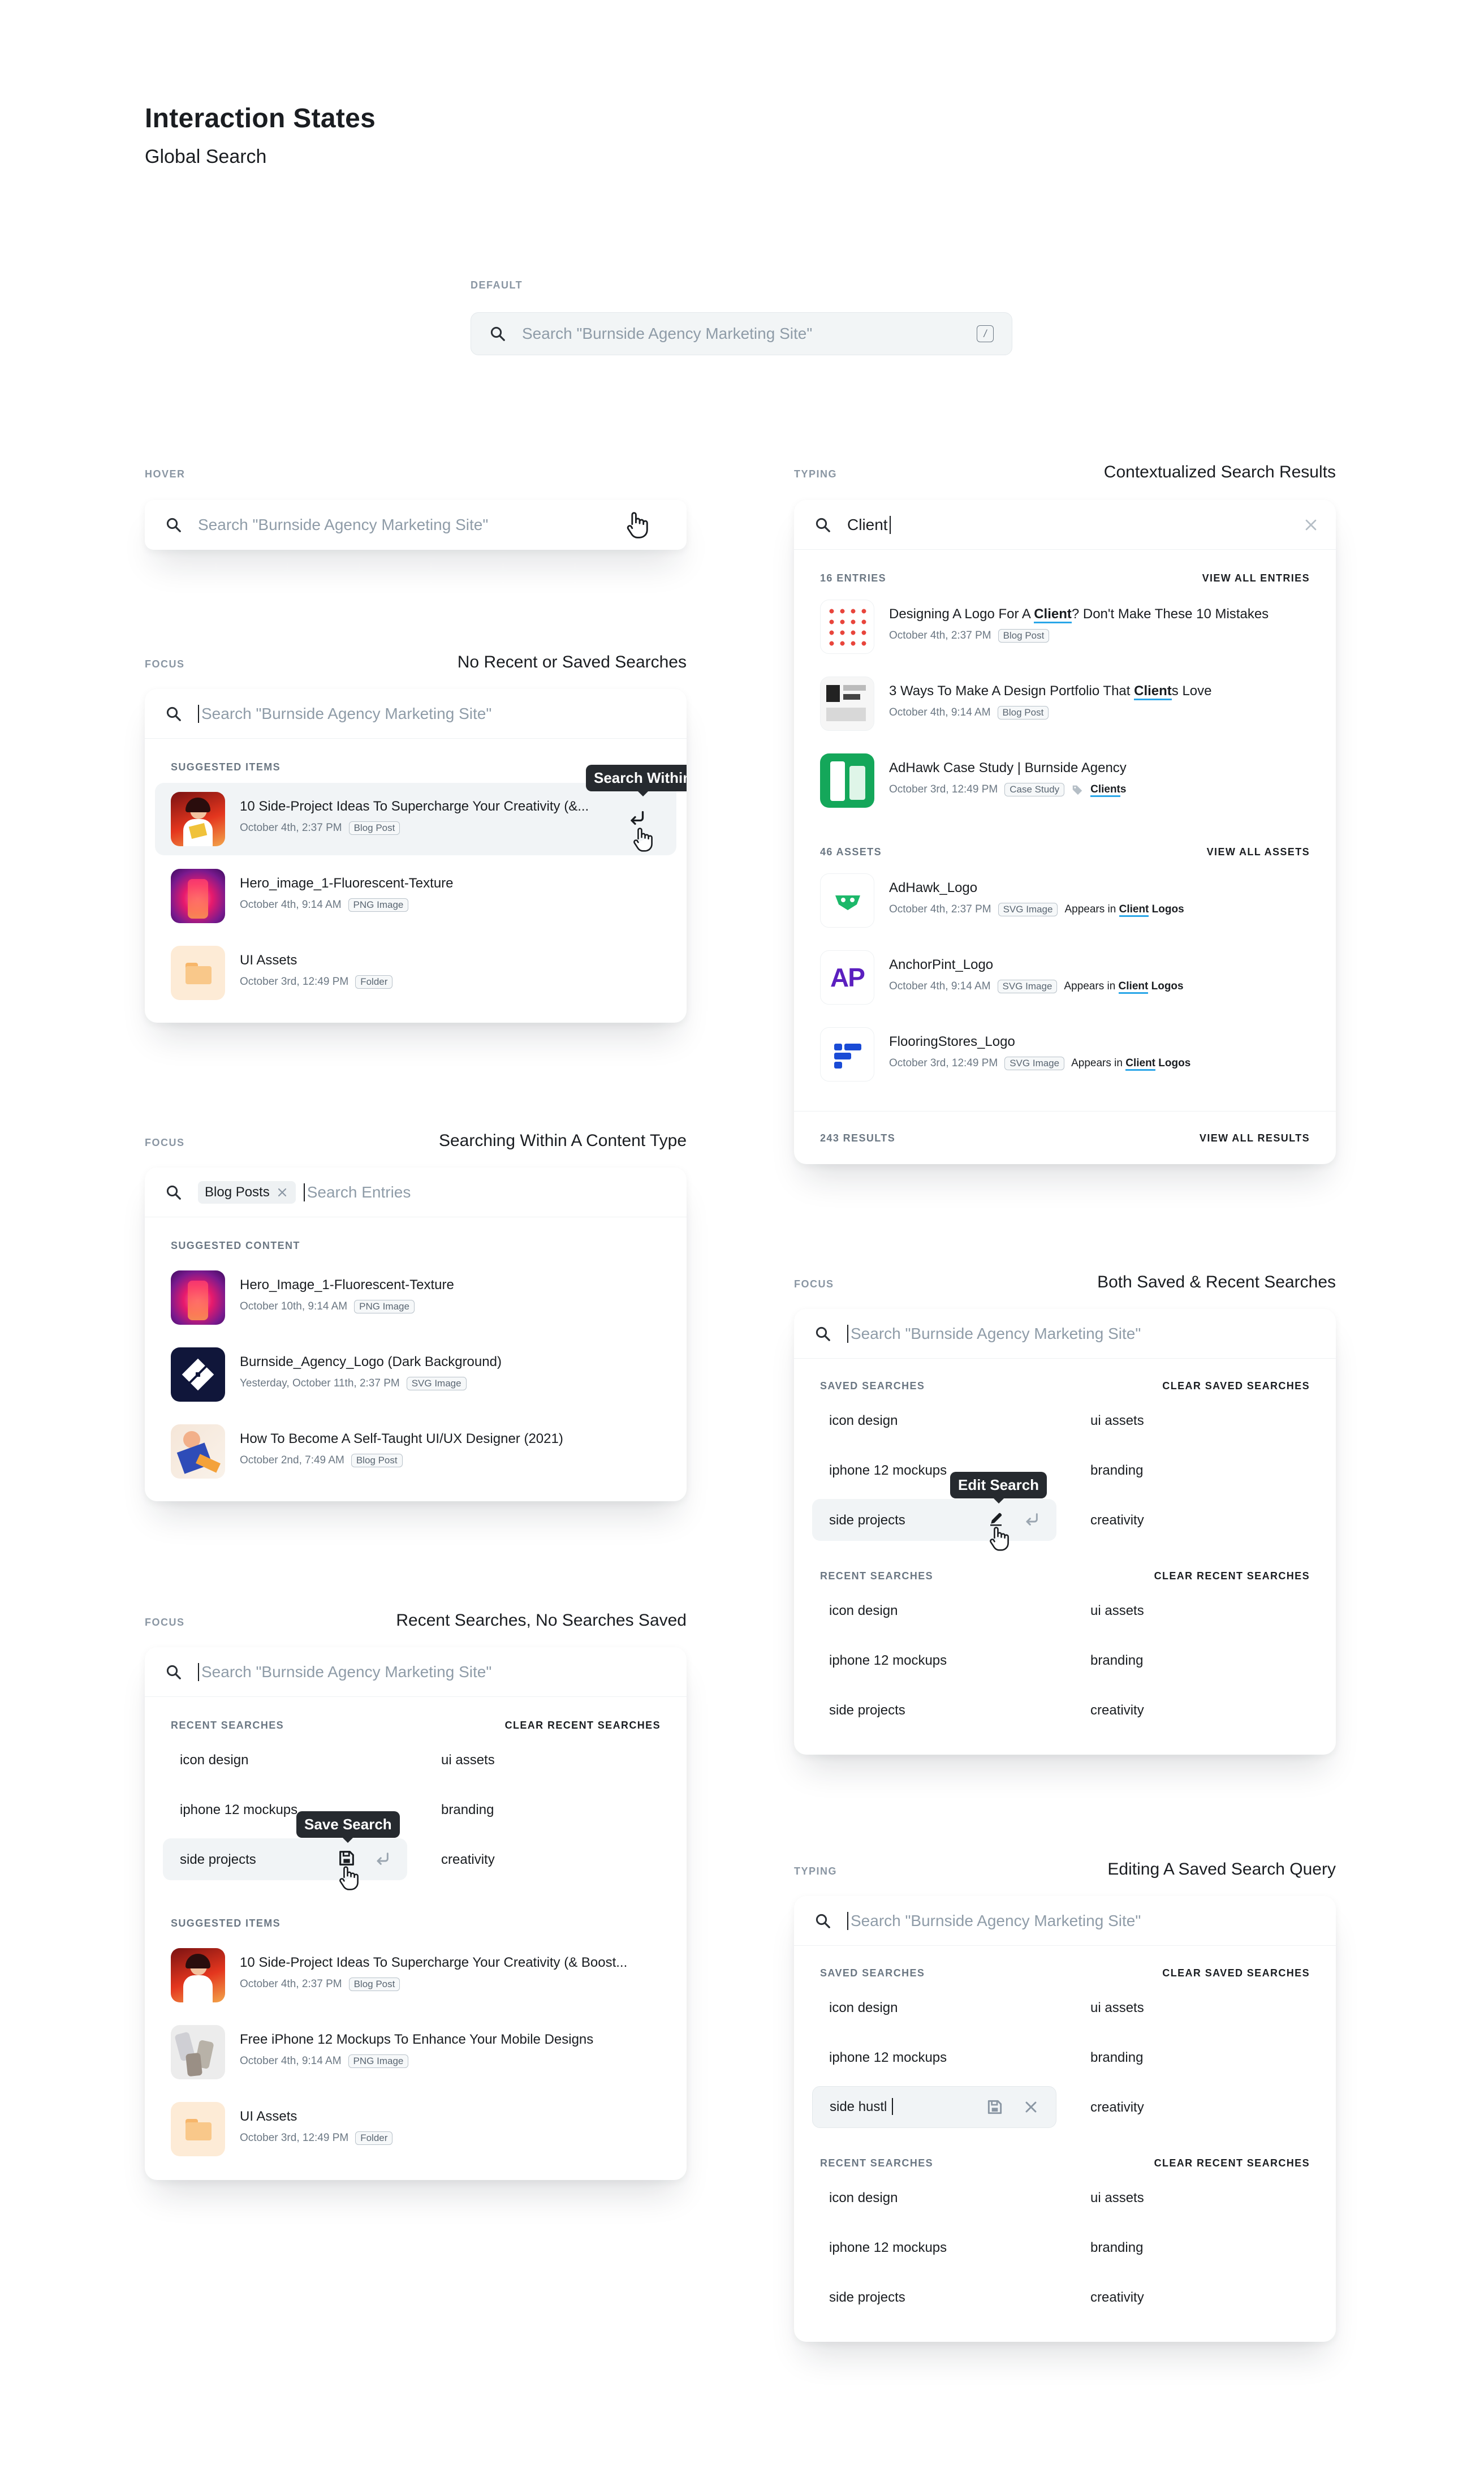  Describe the element at coordinates (934, 2107) in the screenshot. I see `edit-search-field: side hustl` at that location.